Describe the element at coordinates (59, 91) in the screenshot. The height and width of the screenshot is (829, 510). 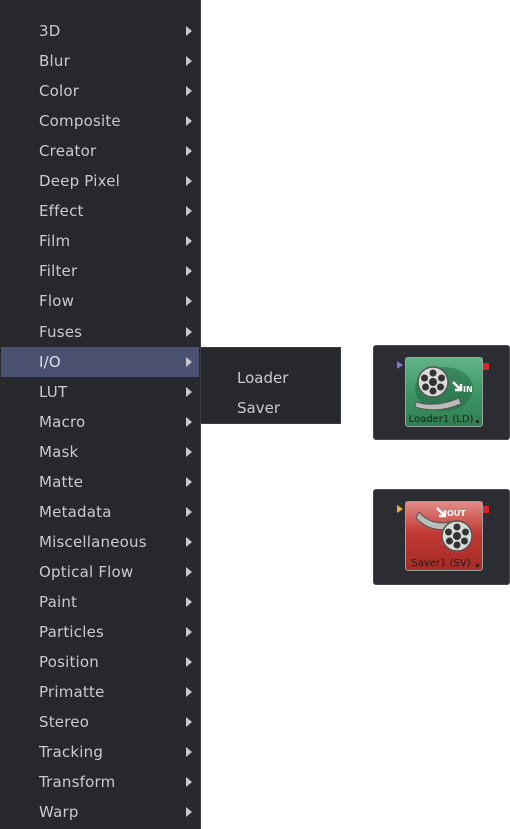
I see `menu-item-label: Color` at that location.